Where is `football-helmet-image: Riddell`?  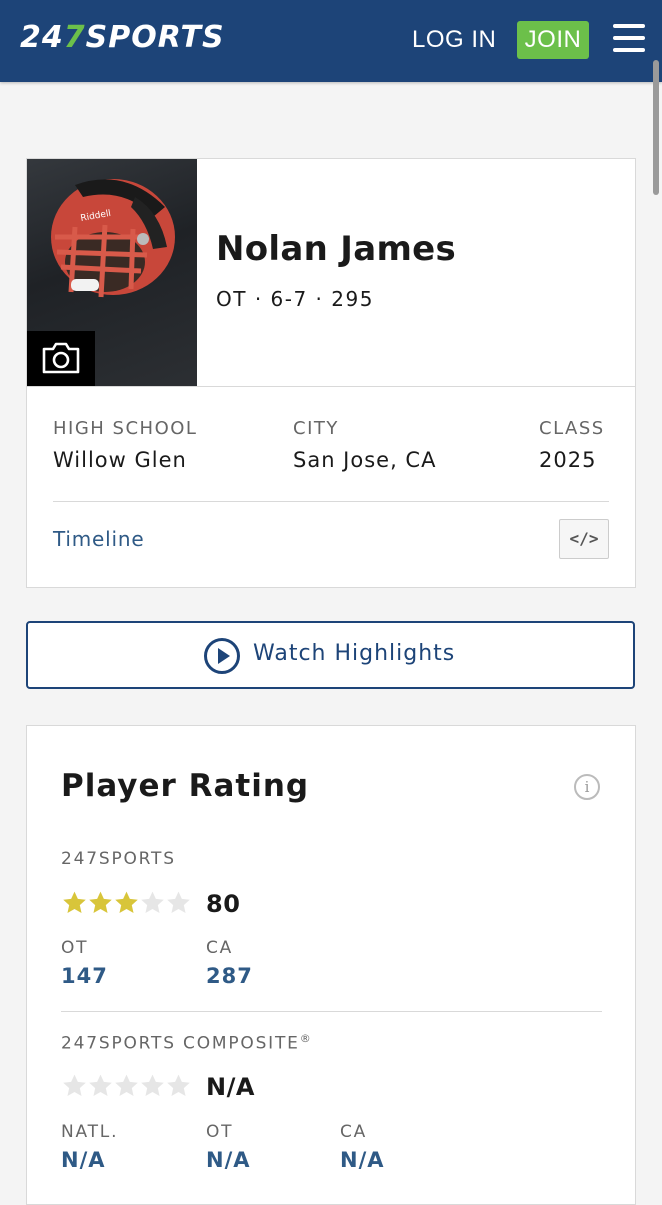 football-helmet-image: Riddell is located at coordinates (113, 238).